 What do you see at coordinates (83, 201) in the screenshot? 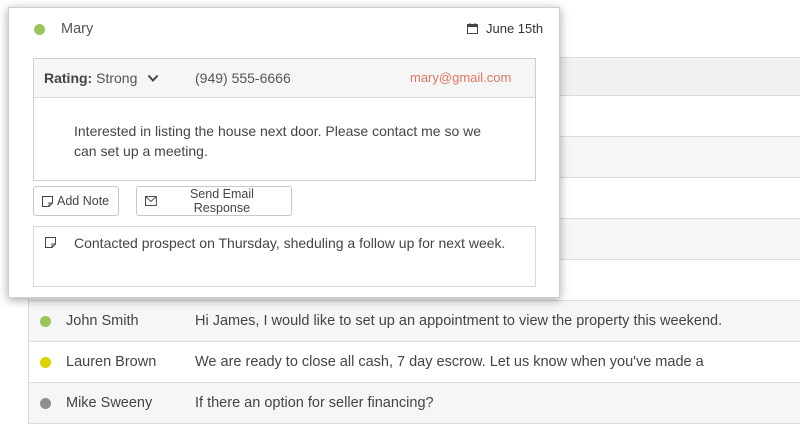
I see `add-note-label: Add Note` at bounding box center [83, 201].